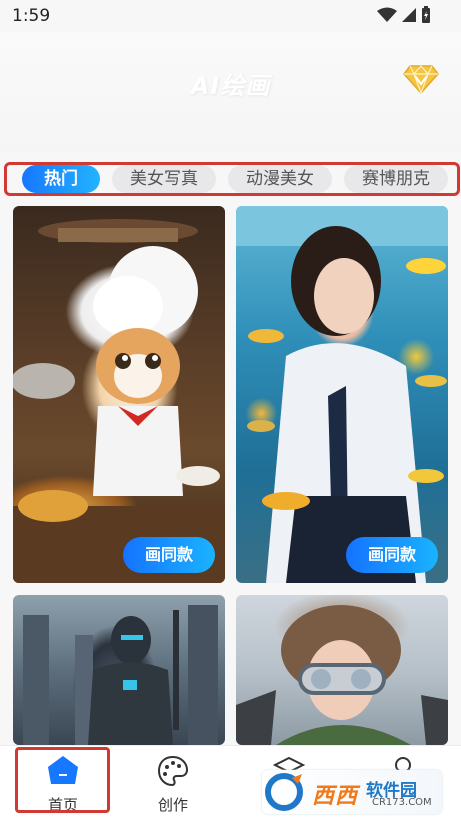 This screenshot has height=820, width=461. What do you see at coordinates (173, 771) in the screenshot?
I see `palette-icon` at bounding box center [173, 771].